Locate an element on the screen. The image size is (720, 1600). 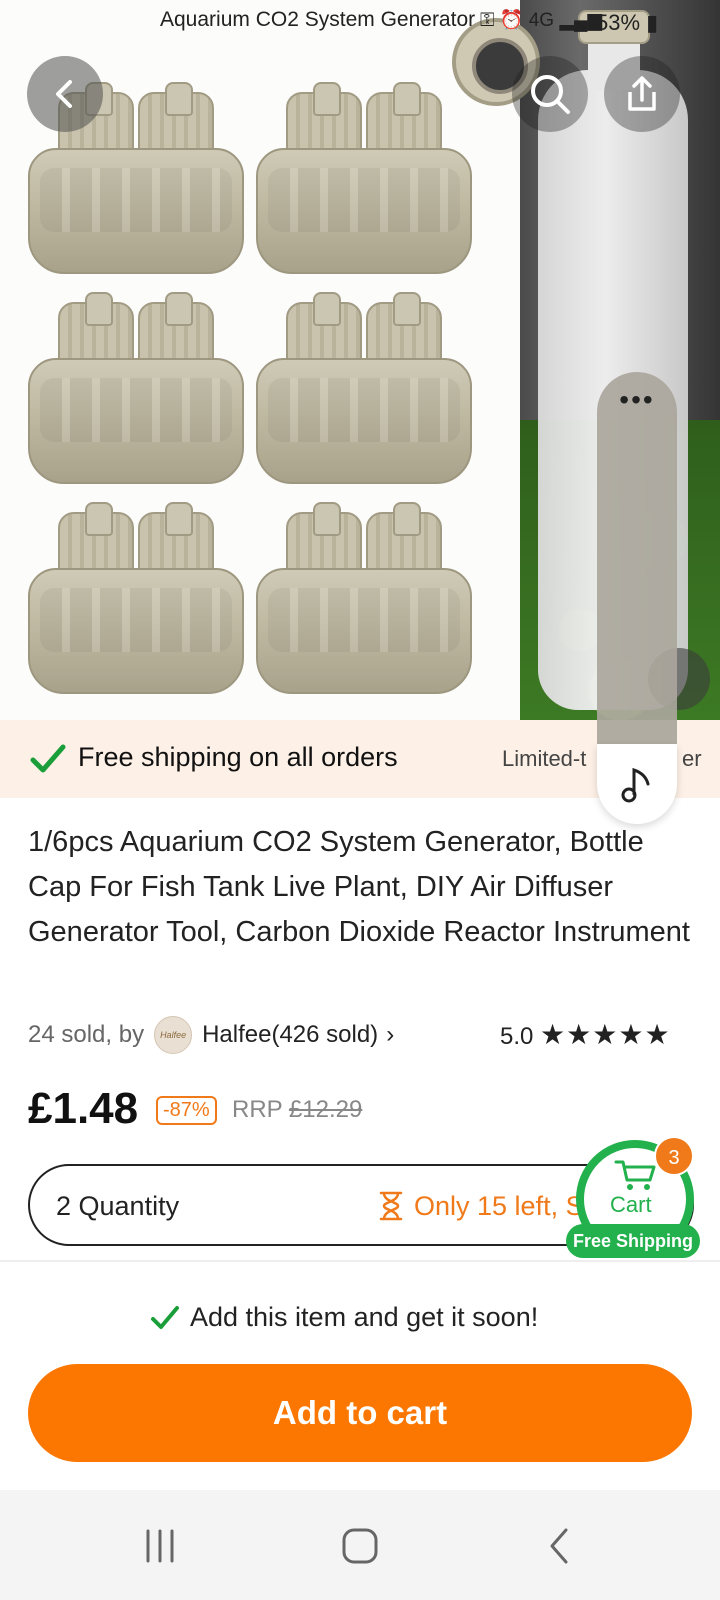
free-shipping-pill: Free Shipping is located at coordinates (633, 1241).